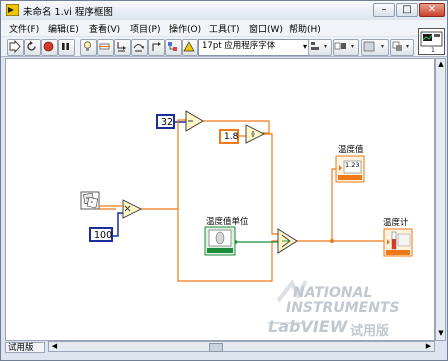  I want to click on vertical-scrollbar: ▲ ▼, so click(440, 199).